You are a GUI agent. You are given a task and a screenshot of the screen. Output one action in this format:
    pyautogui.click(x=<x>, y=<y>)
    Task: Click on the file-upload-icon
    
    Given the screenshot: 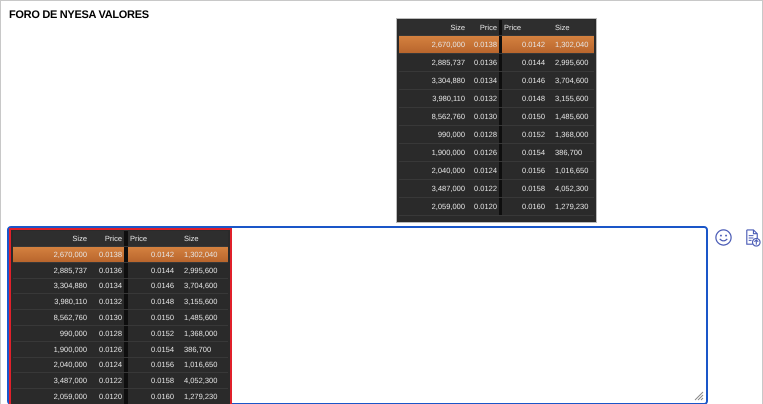 What is the action you would take?
    pyautogui.click(x=752, y=237)
    